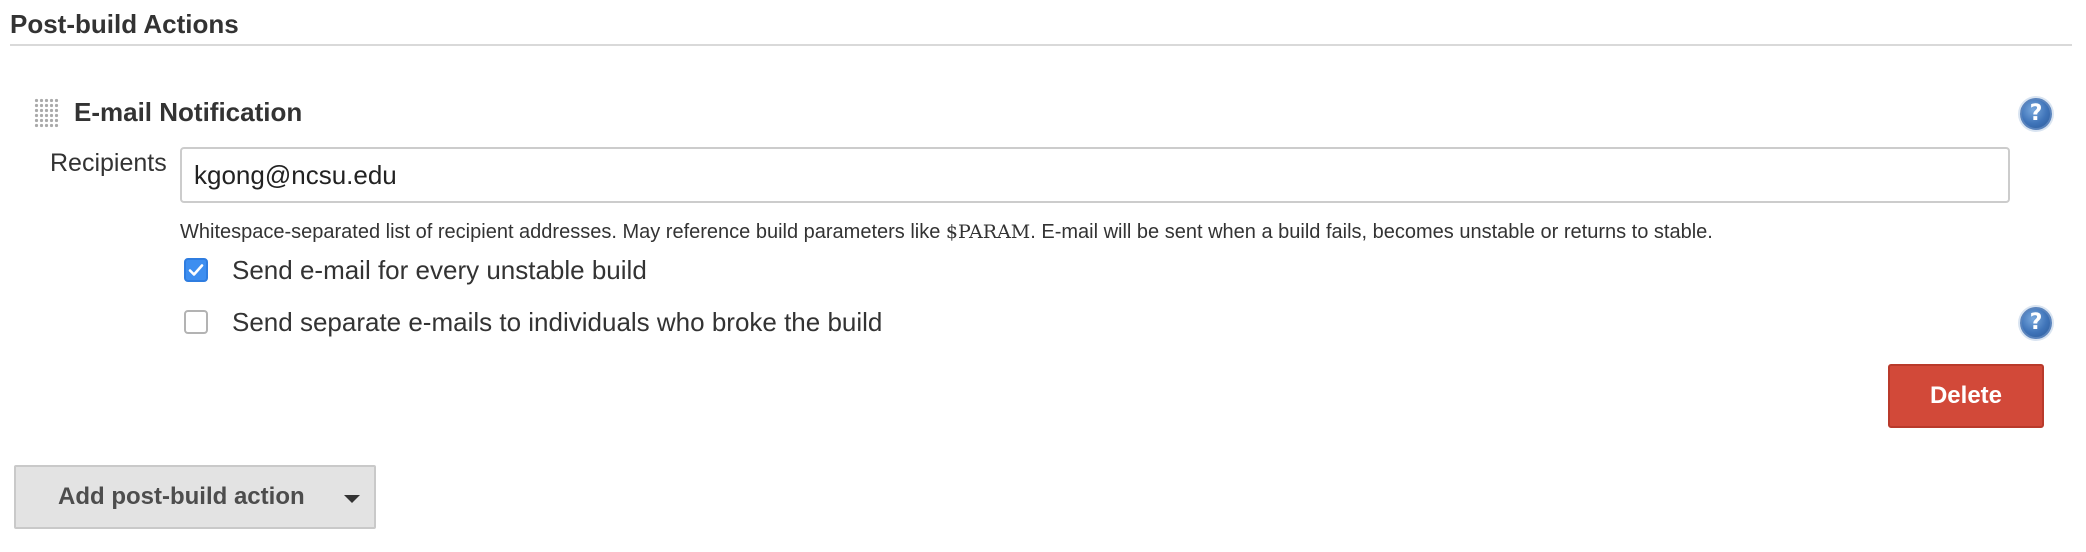 The width and height of the screenshot is (2086, 552). What do you see at coordinates (188, 112) in the screenshot?
I see `email-notification-title: E-mail Notification` at bounding box center [188, 112].